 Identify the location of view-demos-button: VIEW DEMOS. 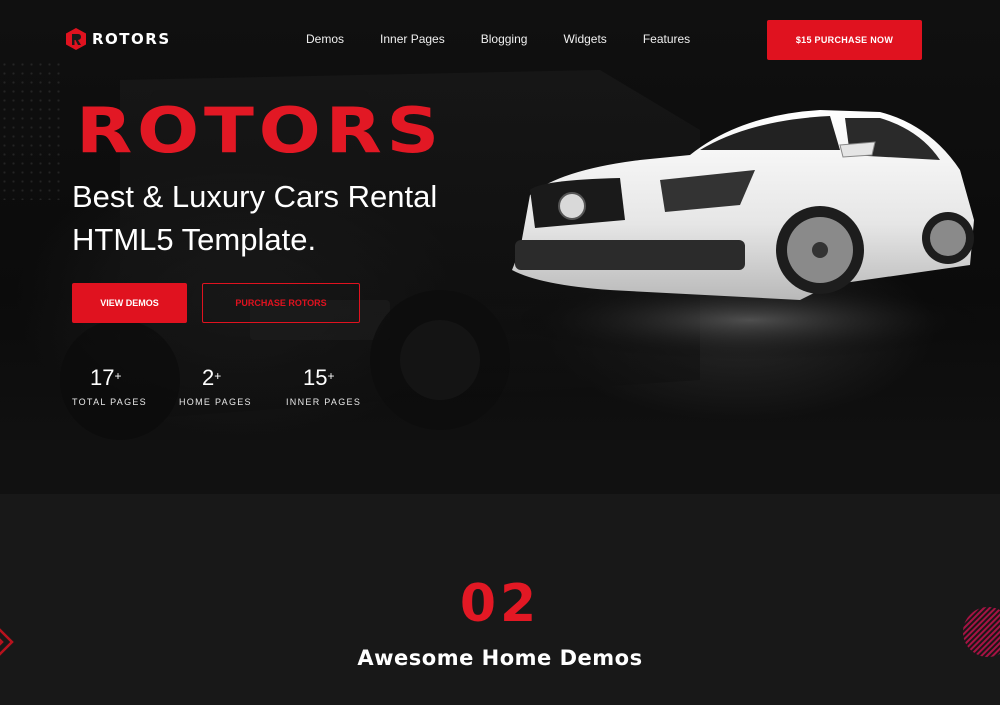
(129, 303).